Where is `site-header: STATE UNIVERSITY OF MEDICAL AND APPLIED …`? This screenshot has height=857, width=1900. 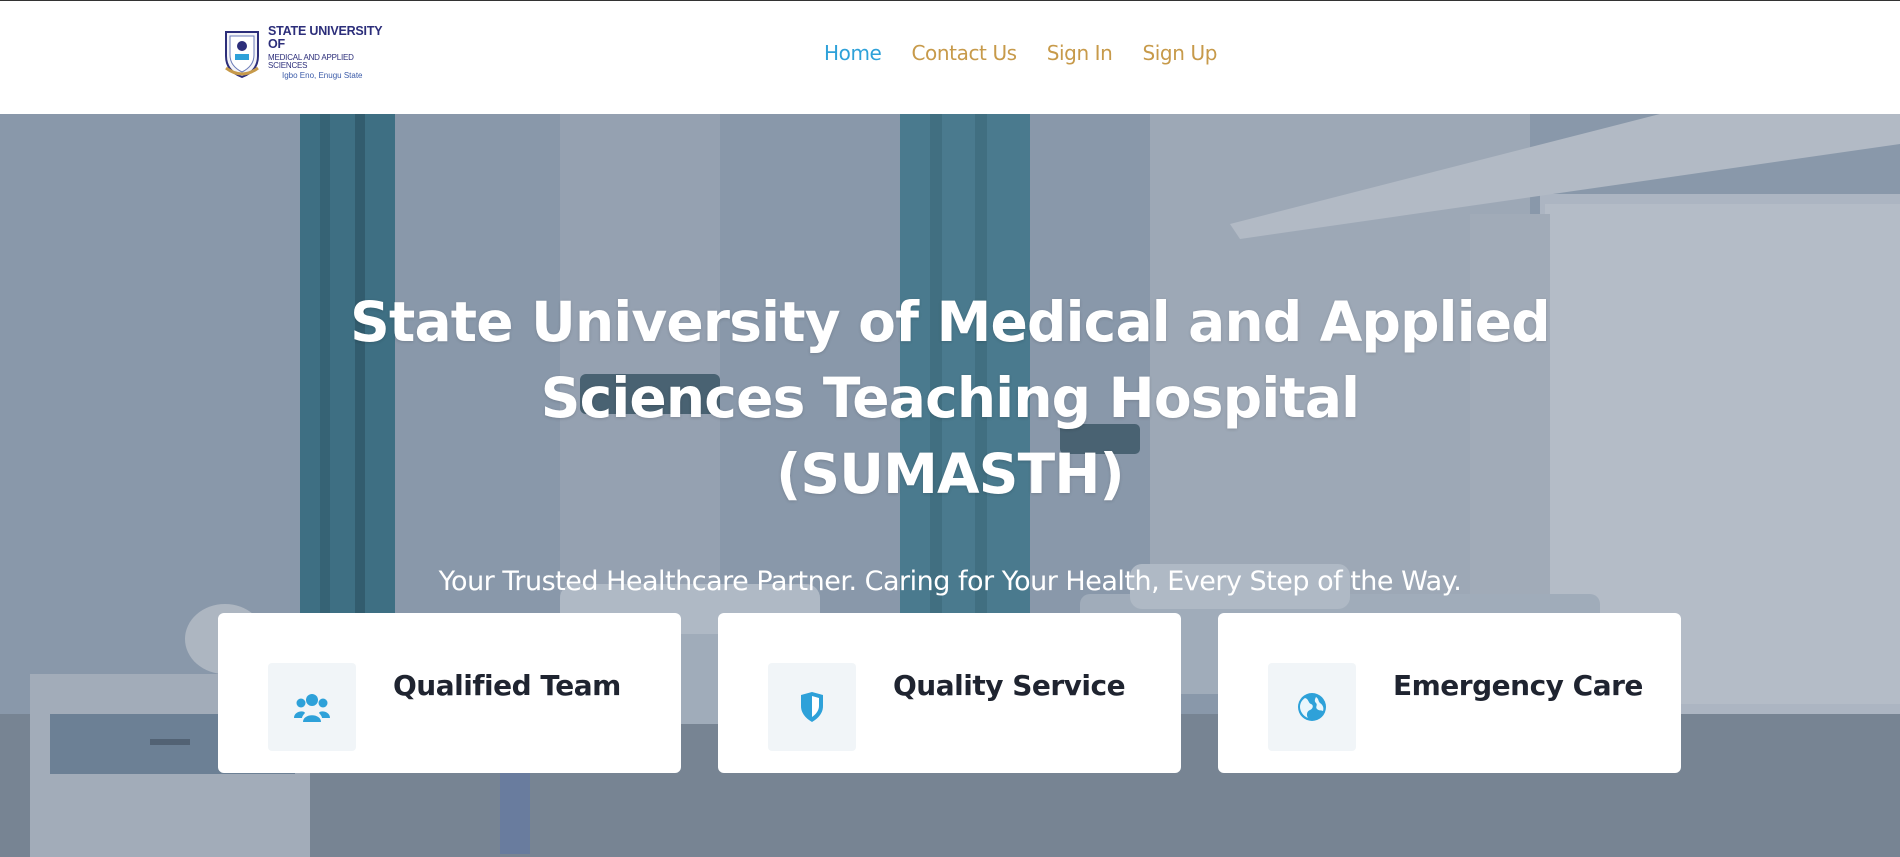 site-header: STATE UNIVERSITY OF MEDICAL AND APPLIED … is located at coordinates (950, 57).